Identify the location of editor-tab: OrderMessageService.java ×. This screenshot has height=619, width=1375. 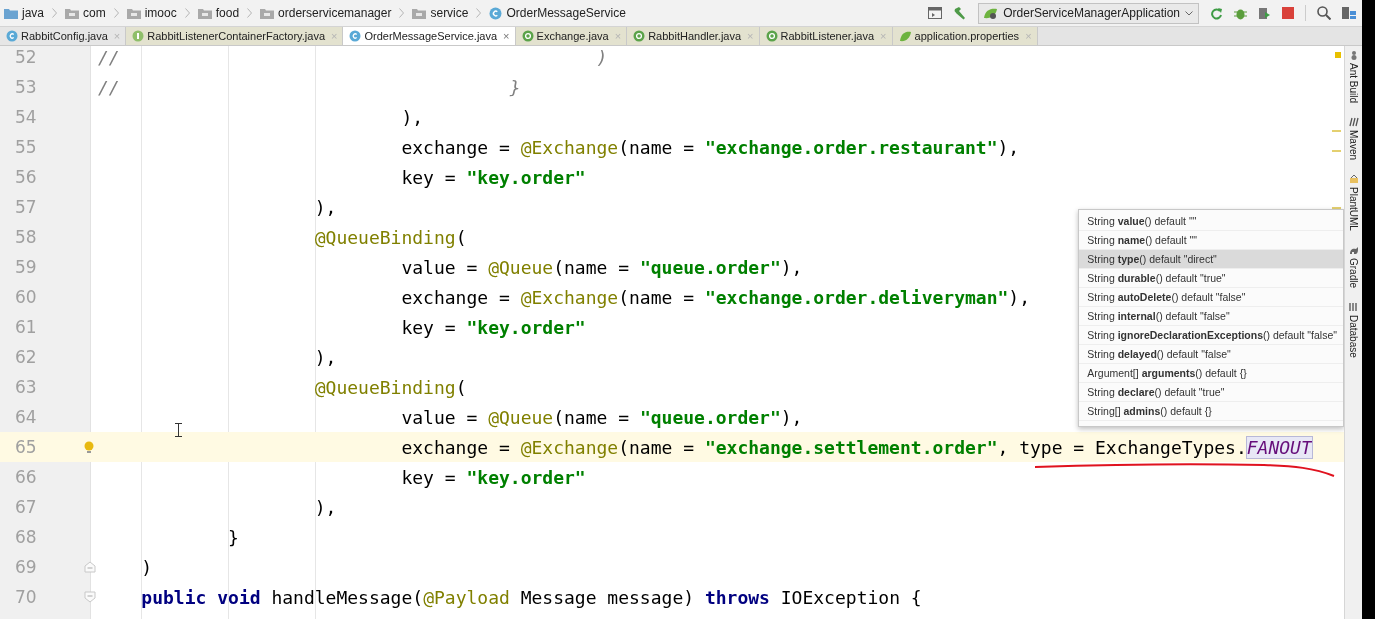
(429, 36).